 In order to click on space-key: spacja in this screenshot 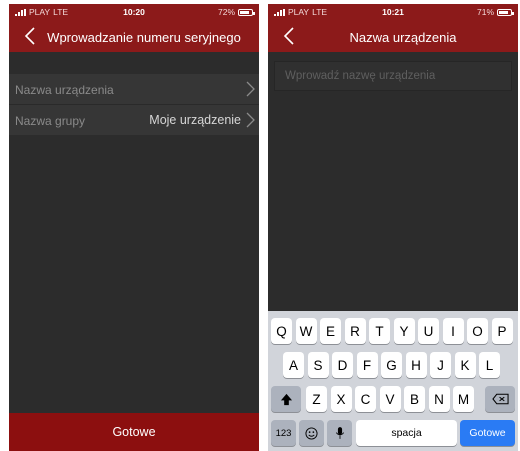, I will do `click(406, 433)`.